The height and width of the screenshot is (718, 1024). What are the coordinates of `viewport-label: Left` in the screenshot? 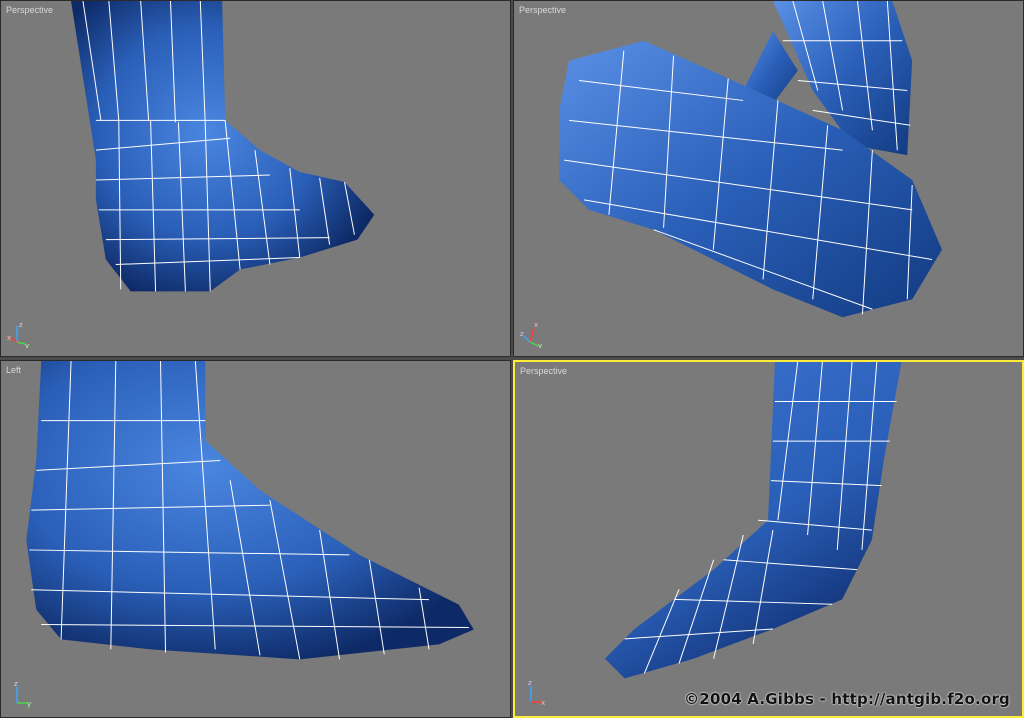 It's located at (13, 370).